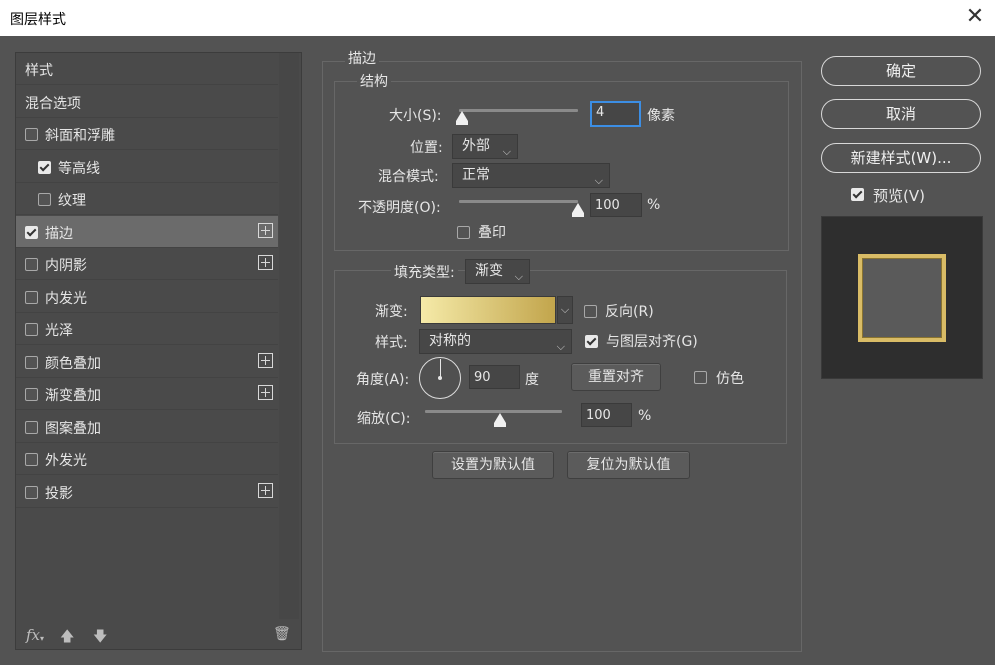 Image resolution: width=995 pixels, height=665 pixels. What do you see at coordinates (147, 362) in the screenshot?
I see `style-item-9: 颜色叠加` at bounding box center [147, 362].